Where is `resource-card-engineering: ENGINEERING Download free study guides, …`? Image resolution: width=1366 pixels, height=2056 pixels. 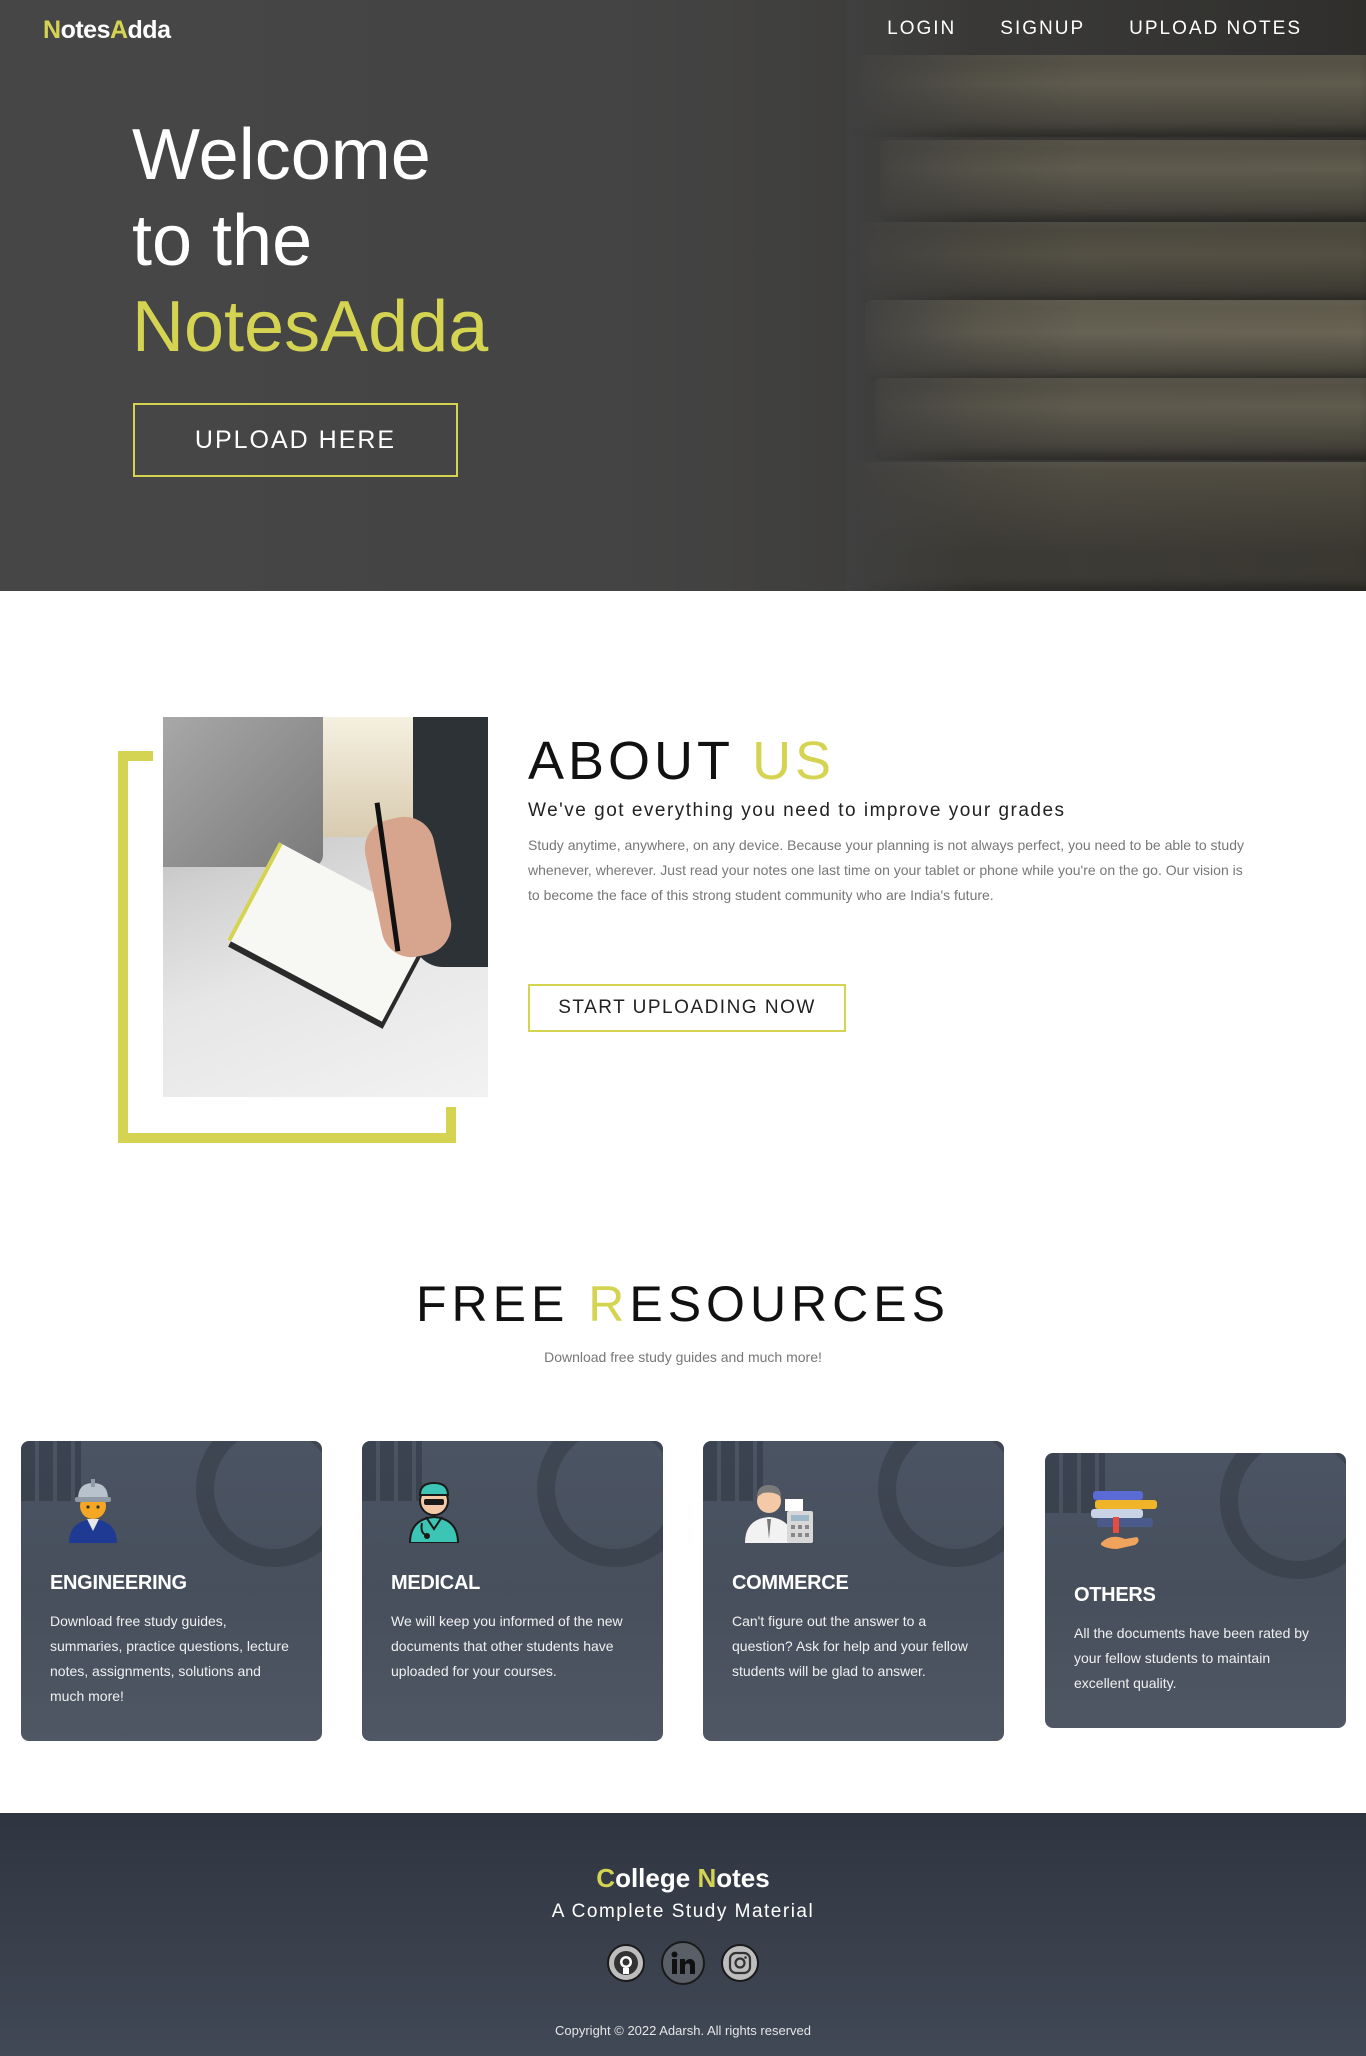 resource-card-engineering: ENGINEERING Download free study guides, … is located at coordinates (171, 1591).